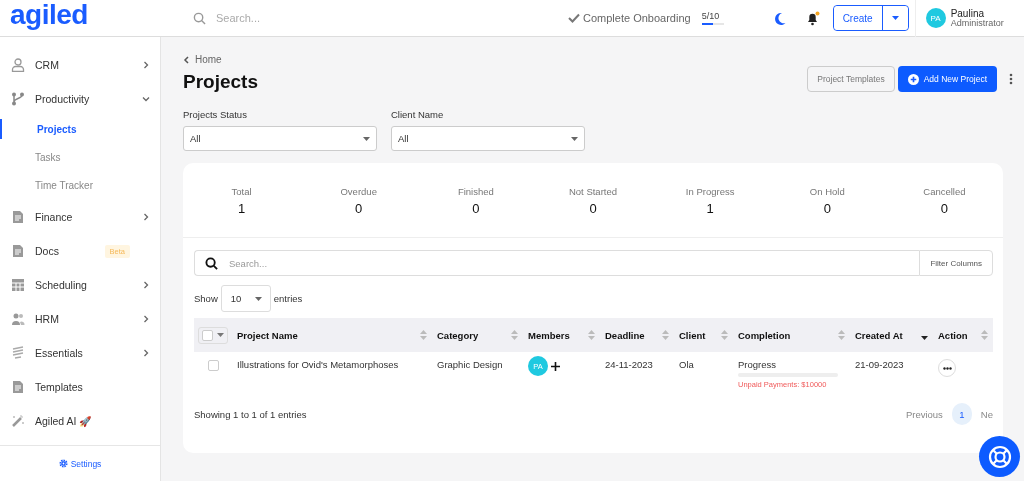 Image resolution: width=1024 pixels, height=481 pixels. What do you see at coordinates (215, 114) in the screenshot?
I see `filter-label: Projects Status` at bounding box center [215, 114].